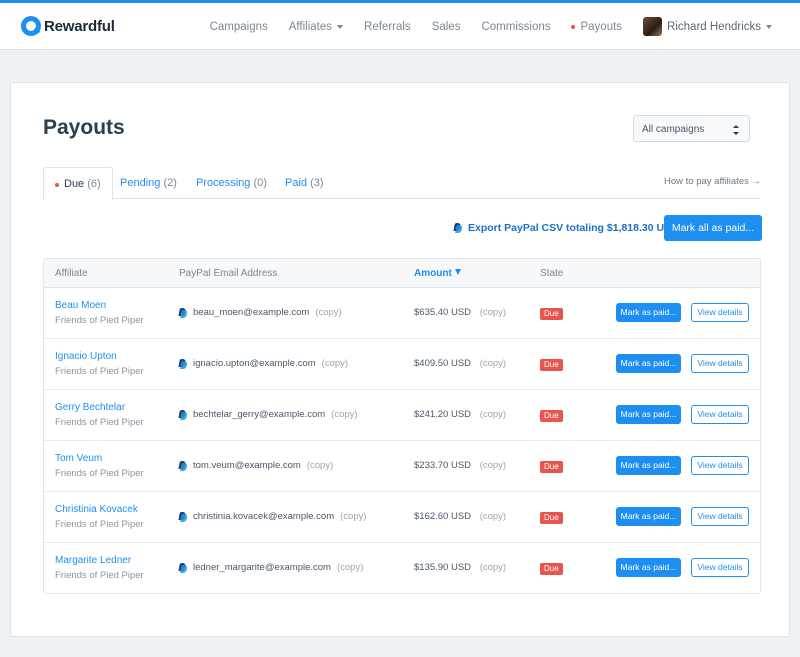  What do you see at coordinates (90, 407) in the screenshot?
I see `affiliate-name: Gerry Bechtelar` at bounding box center [90, 407].